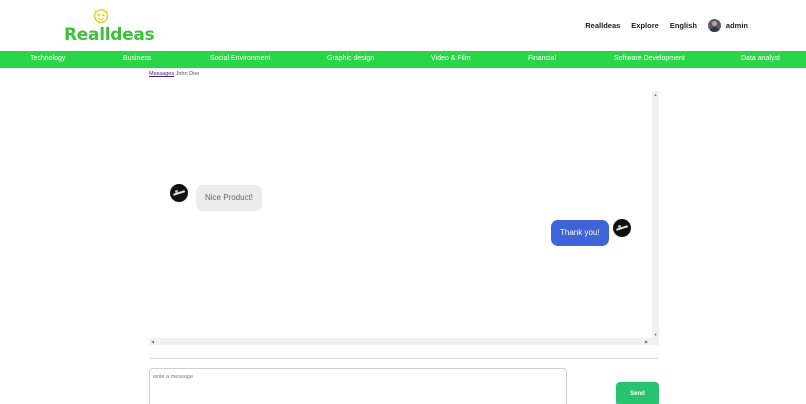 The image size is (806, 404). Describe the element at coordinates (187, 74) in the screenshot. I see `breadcrumb-current: John Doe` at that location.